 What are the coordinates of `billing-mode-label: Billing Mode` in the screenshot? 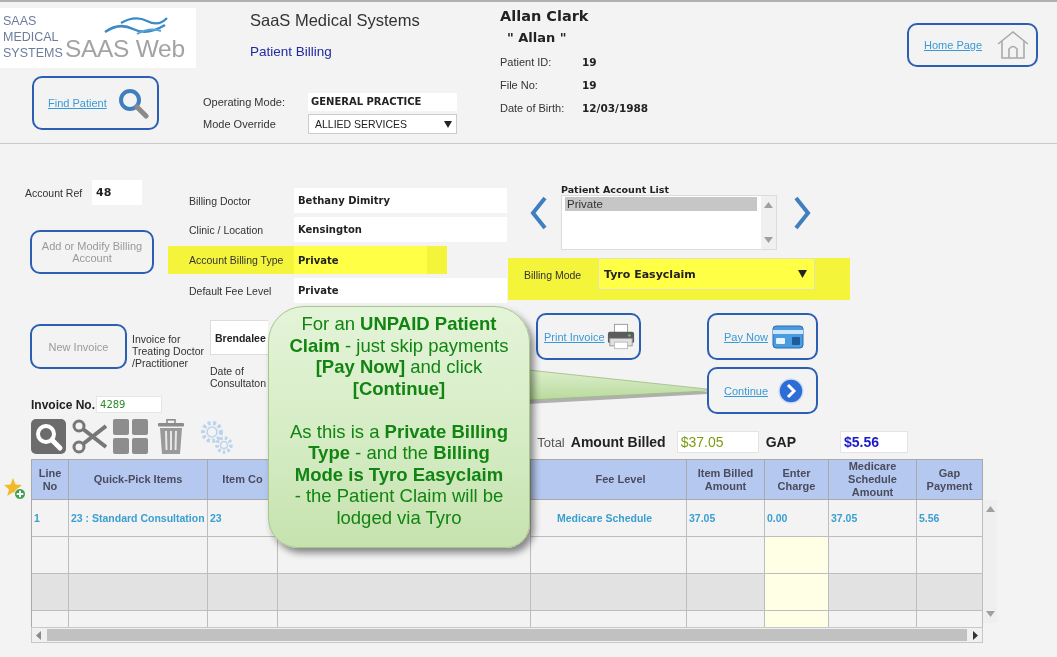 It's located at (553, 274).